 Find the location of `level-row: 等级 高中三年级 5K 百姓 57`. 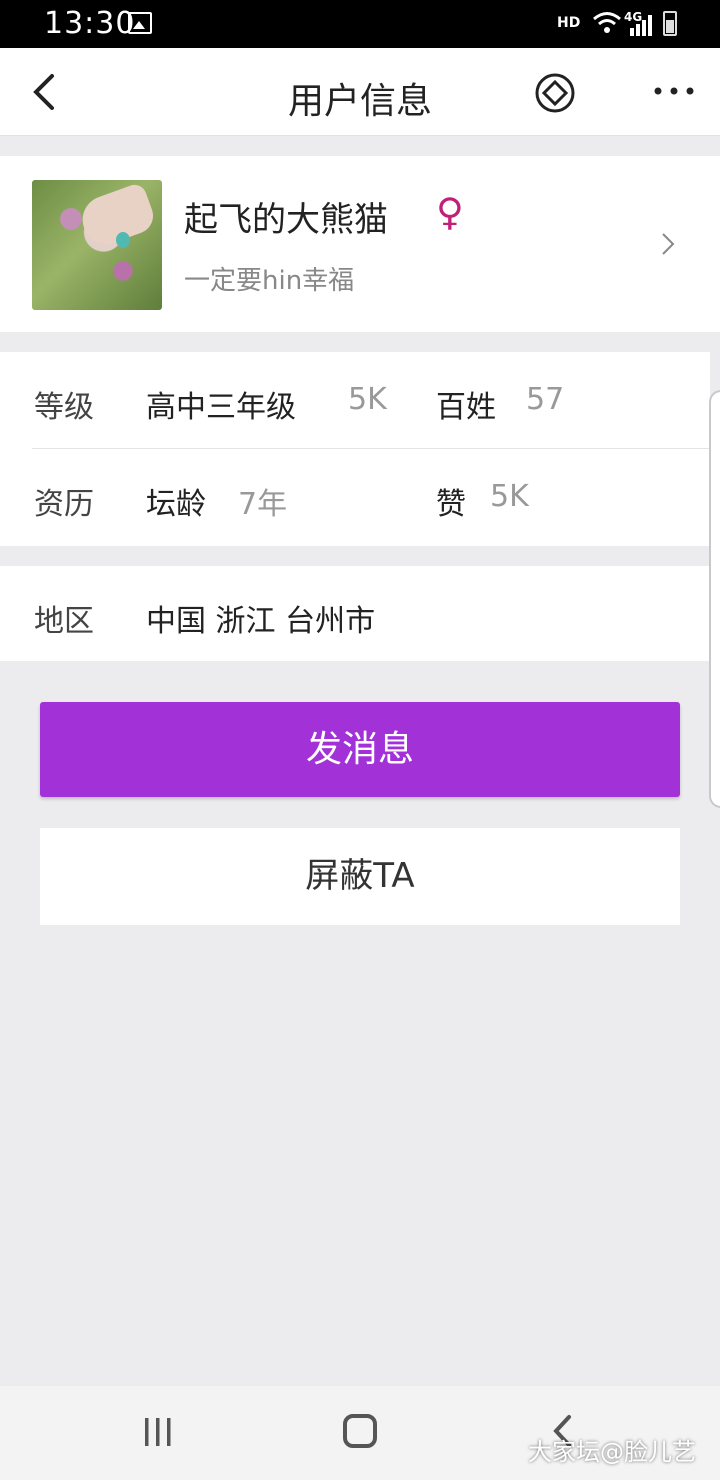

level-row: 等级 高中三年级 5K 百姓 57 is located at coordinates (355, 400).